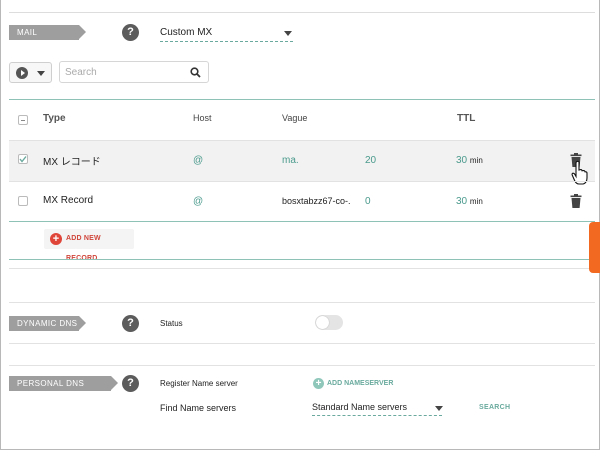 This screenshot has height=450, width=600. I want to click on check-icon, so click(23, 159).